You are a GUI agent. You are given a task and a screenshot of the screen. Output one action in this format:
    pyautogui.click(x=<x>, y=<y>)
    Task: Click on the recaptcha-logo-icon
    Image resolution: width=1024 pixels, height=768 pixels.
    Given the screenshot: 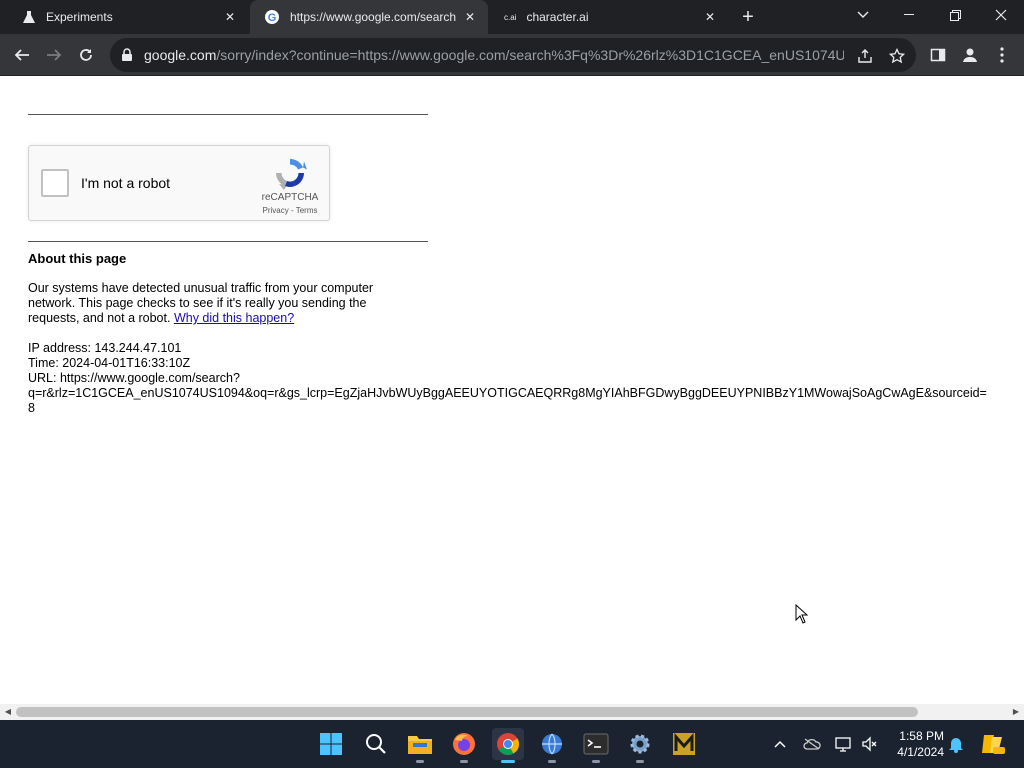 What is the action you would take?
    pyautogui.click(x=291, y=174)
    